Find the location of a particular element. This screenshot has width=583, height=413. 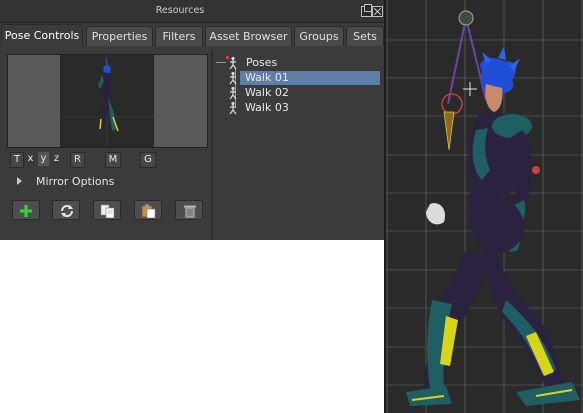

axis-y-toggle: y is located at coordinates (43, 159).